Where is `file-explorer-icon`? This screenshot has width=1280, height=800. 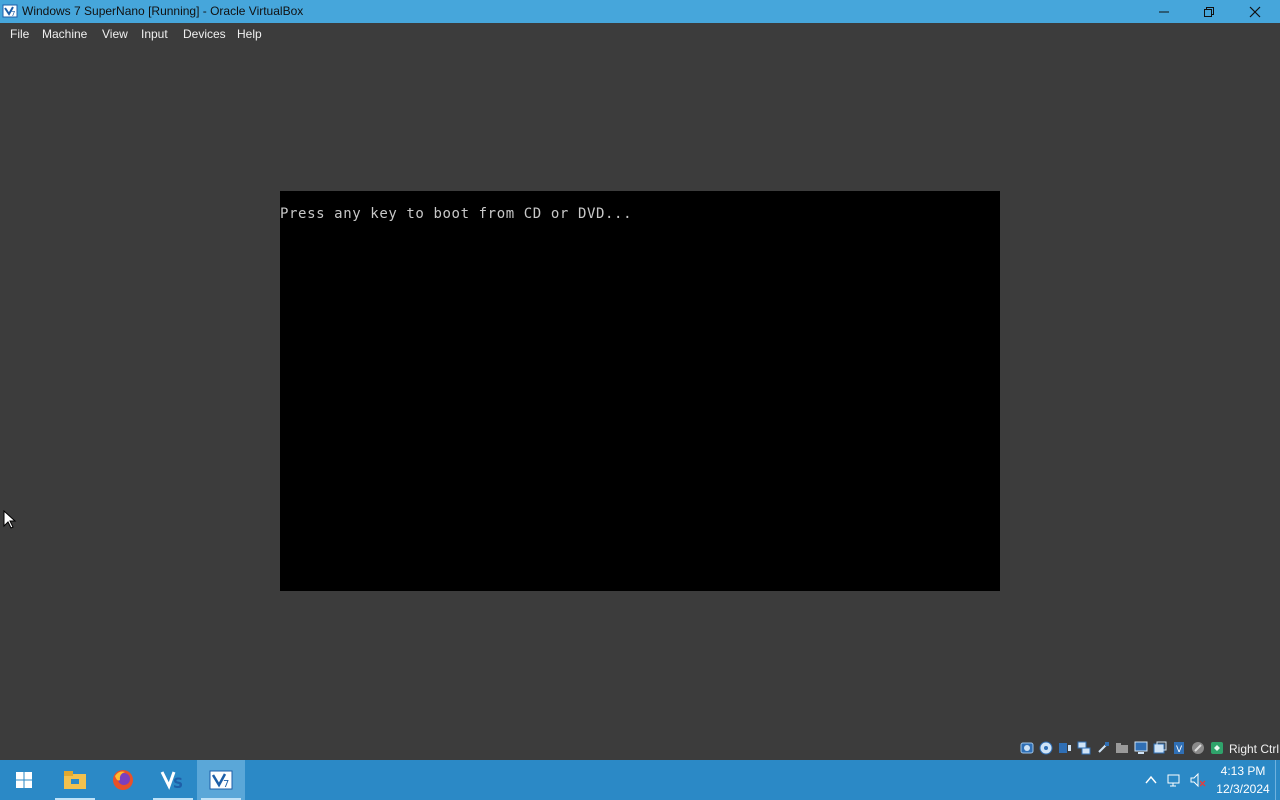 file-explorer-icon is located at coordinates (75, 780).